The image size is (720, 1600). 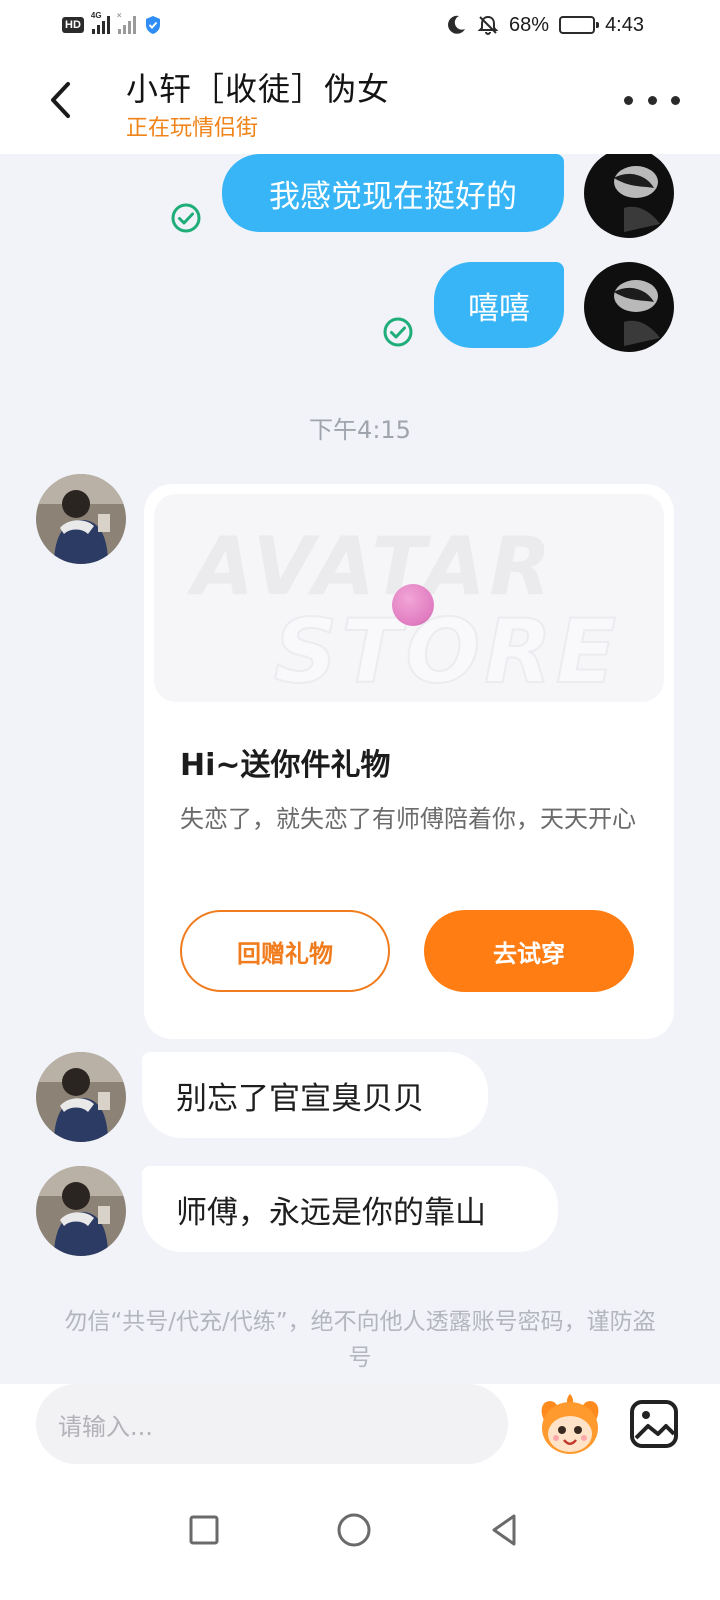 What do you see at coordinates (96, 15) in the screenshot?
I see `network-type-label: 4G` at bounding box center [96, 15].